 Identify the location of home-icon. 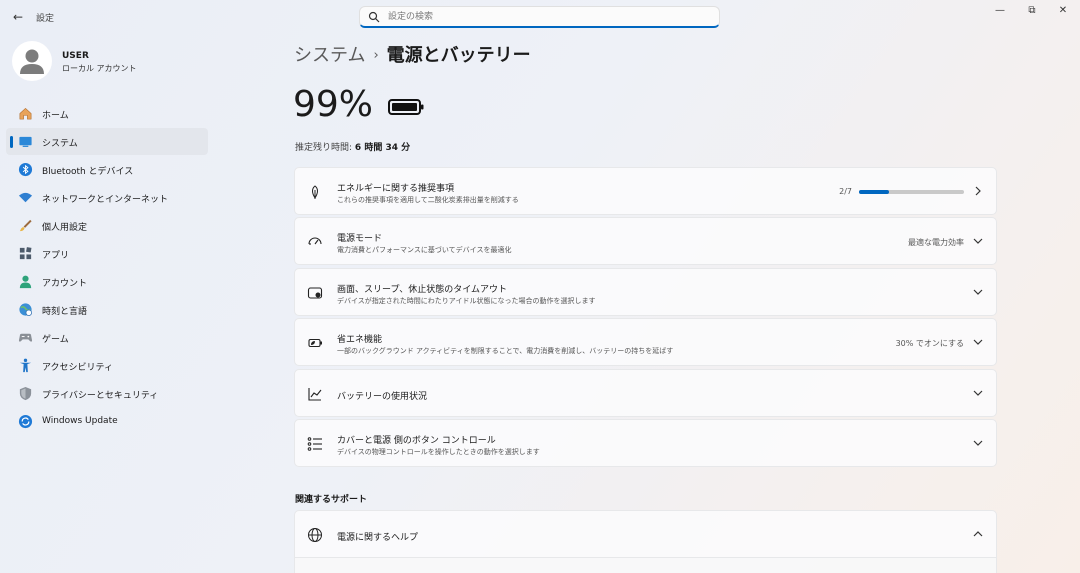
(25, 113).